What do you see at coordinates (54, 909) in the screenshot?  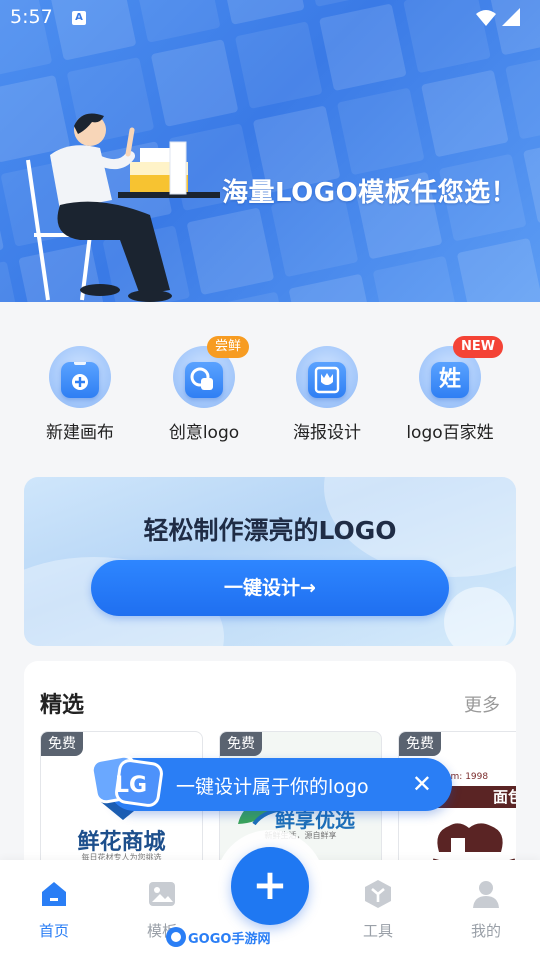 I see `nav-item-home: 首页` at bounding box center [54, 909].